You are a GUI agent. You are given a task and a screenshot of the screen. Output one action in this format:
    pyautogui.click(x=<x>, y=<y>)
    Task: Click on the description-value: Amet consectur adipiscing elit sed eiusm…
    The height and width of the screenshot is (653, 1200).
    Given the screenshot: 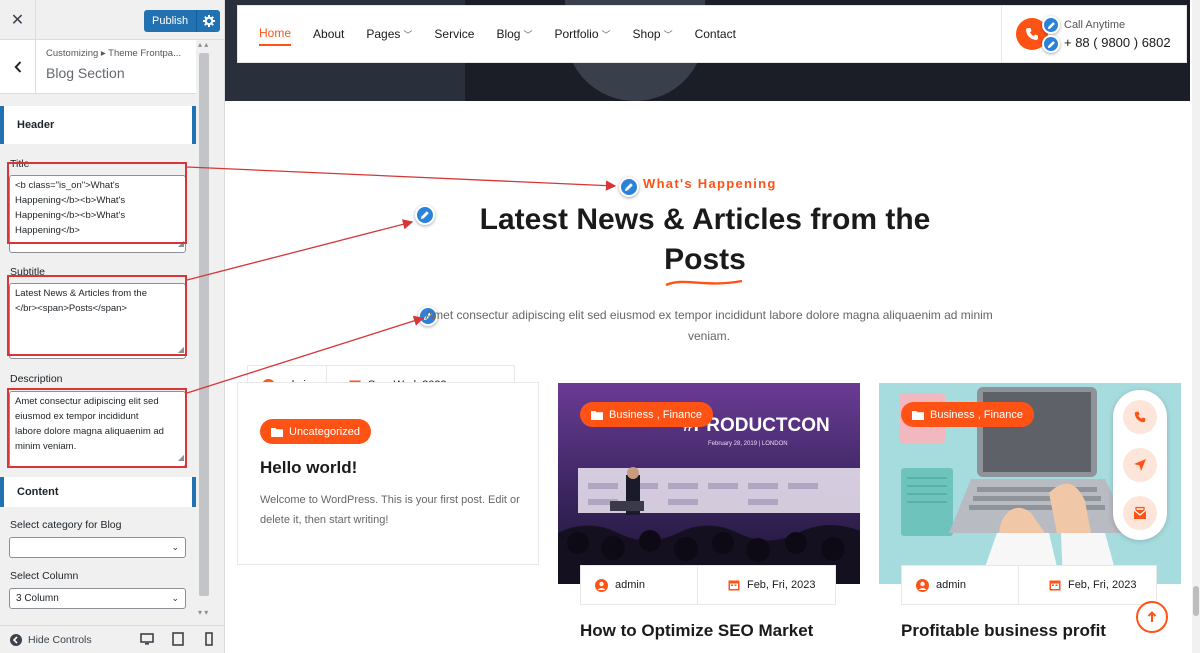 What is the action you would take?
    pyautogui.click(x=89, y=424)
    